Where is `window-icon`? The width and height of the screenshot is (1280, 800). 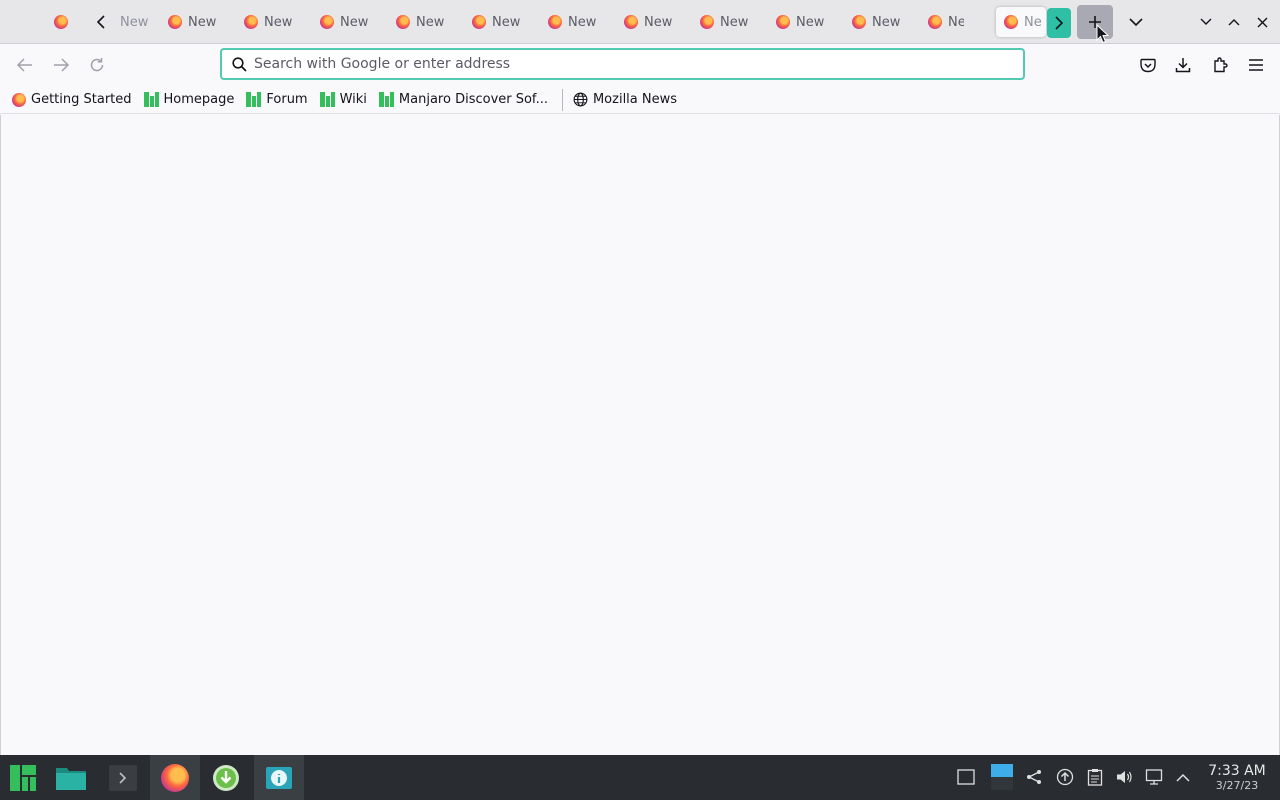
window-icon is located at coordinates (966, 777).